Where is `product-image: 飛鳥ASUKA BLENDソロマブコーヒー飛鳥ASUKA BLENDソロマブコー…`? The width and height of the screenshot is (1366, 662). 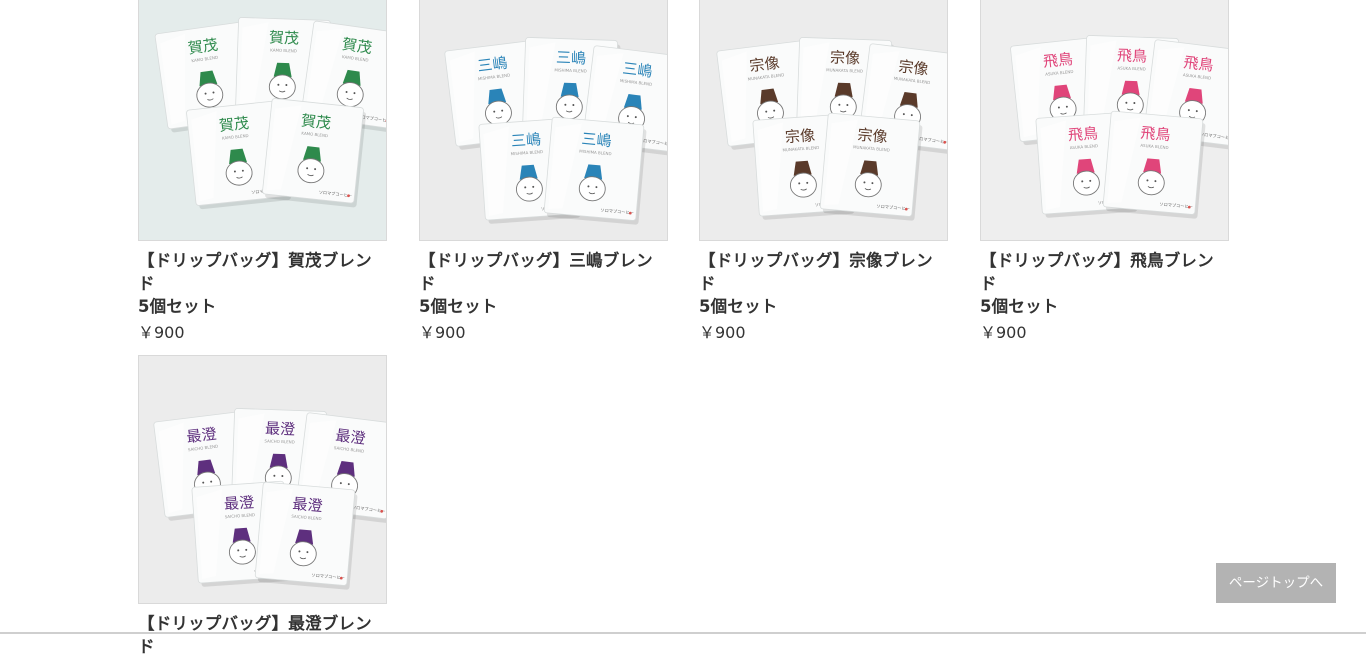 product-image: 飛鳥ASUKA BLENDソロマブコーヒー飛鳥ASUKA BLENDソロマブコー… is located at coordinates (1104, 120).